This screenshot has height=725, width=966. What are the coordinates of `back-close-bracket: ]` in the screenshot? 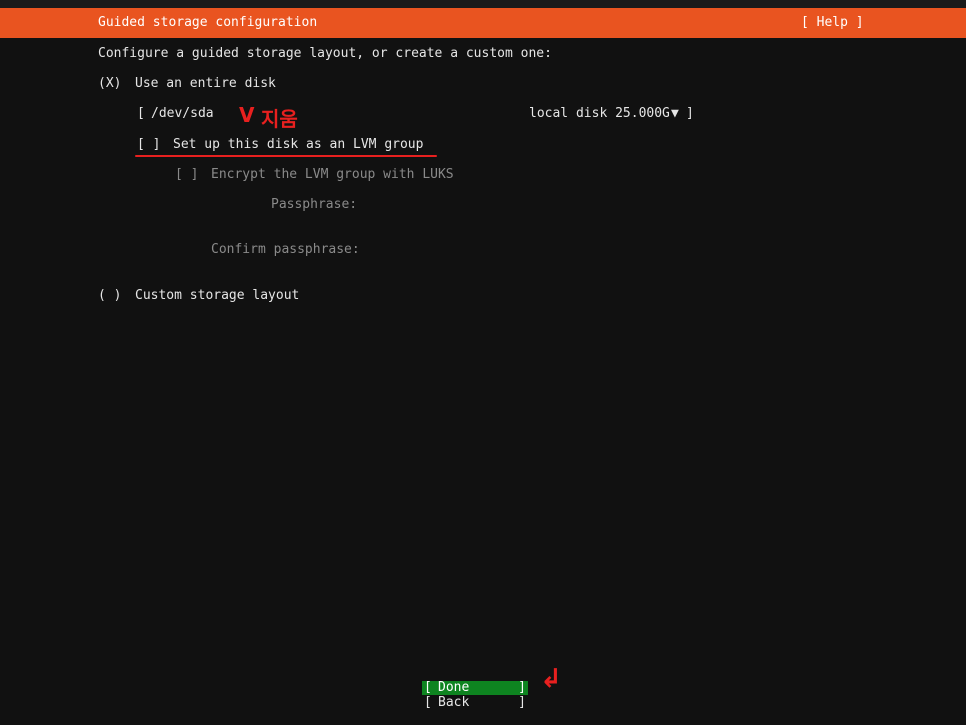 It's located at (522, 702).